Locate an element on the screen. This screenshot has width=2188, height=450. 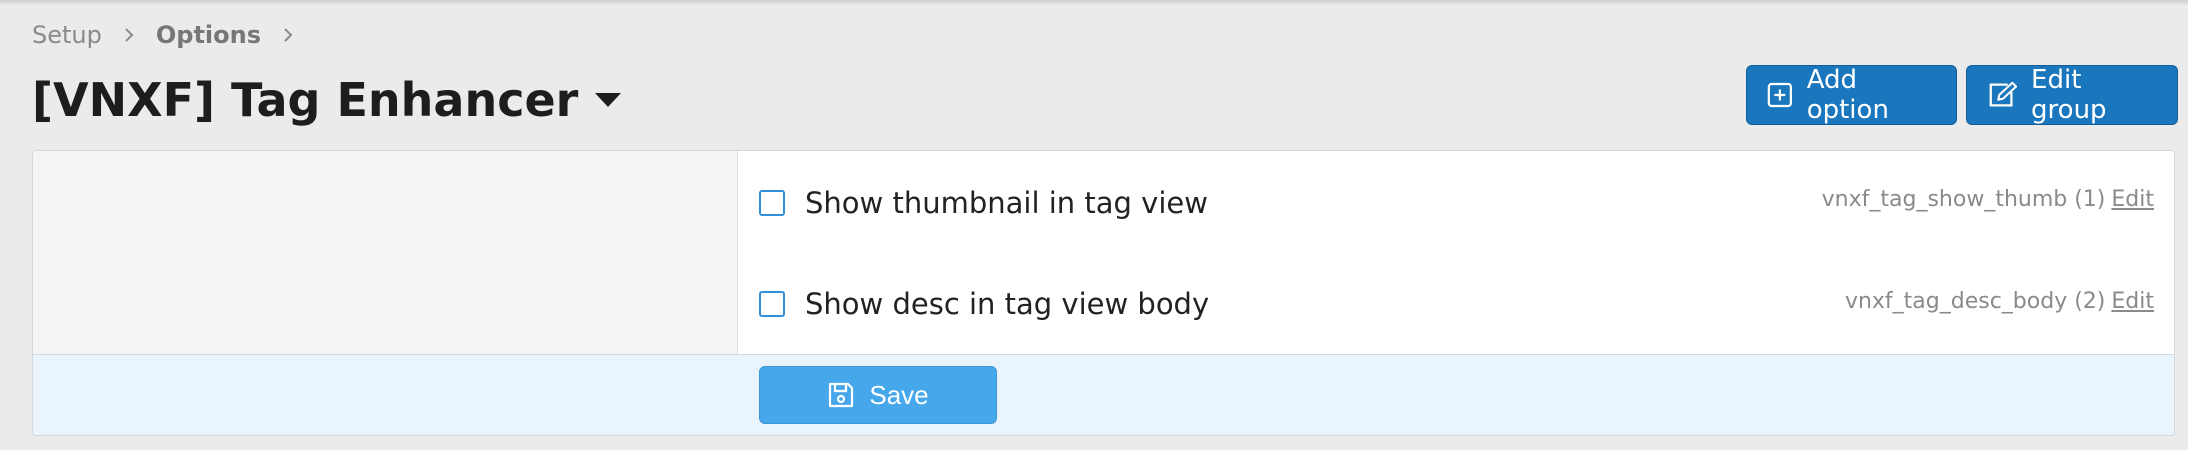
save-label: Save is located at coordinates (899, 394).